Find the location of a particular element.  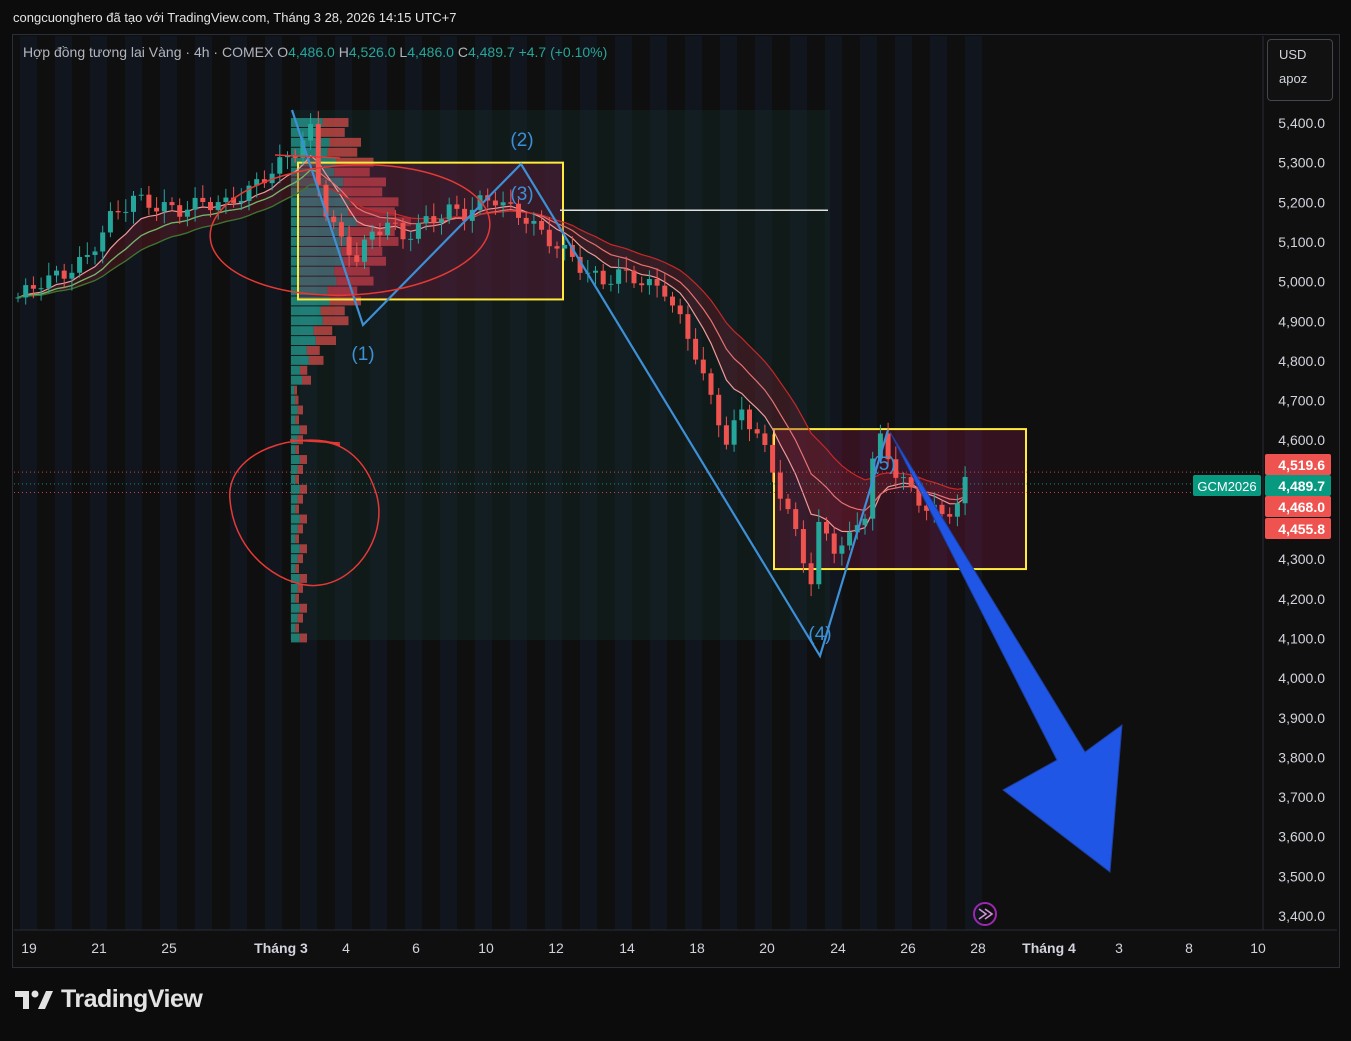

price-tick-label: 5,400.0 is located at coordinates (1301, 123).